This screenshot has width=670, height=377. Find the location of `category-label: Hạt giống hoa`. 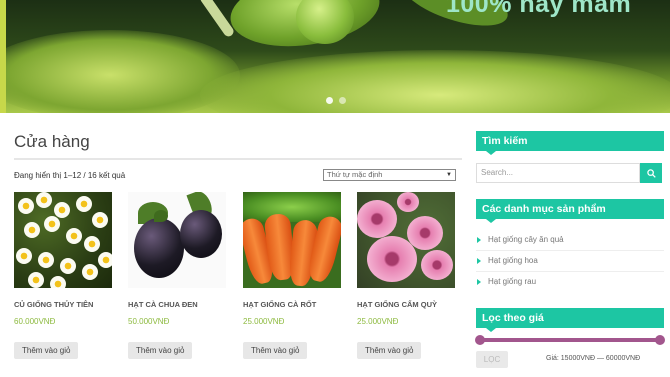

category-label: Hạt giống hoa is located at coordinates (513, 260).